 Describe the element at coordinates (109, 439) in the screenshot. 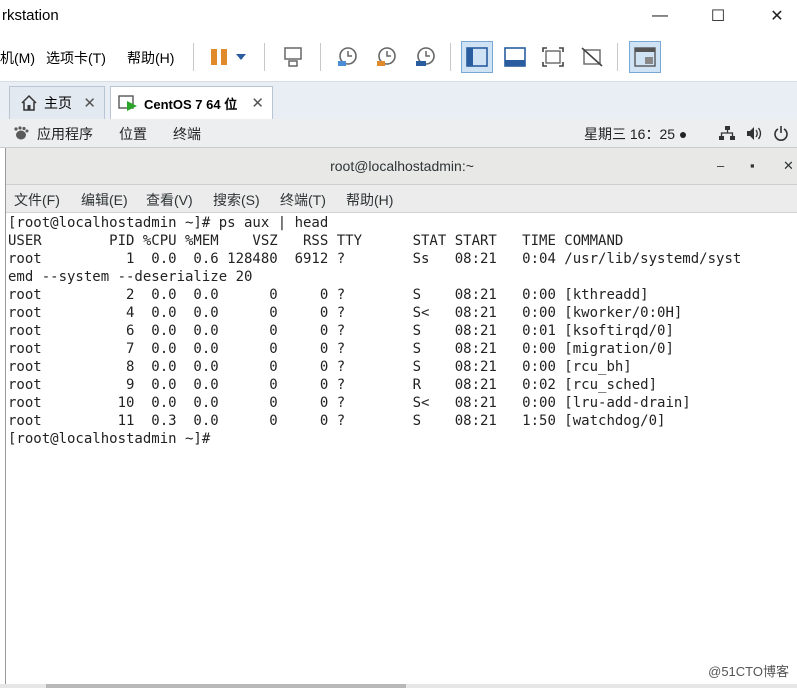

I see `terminal-prompt-line: [root@localhostadmin ~]#` at that location.